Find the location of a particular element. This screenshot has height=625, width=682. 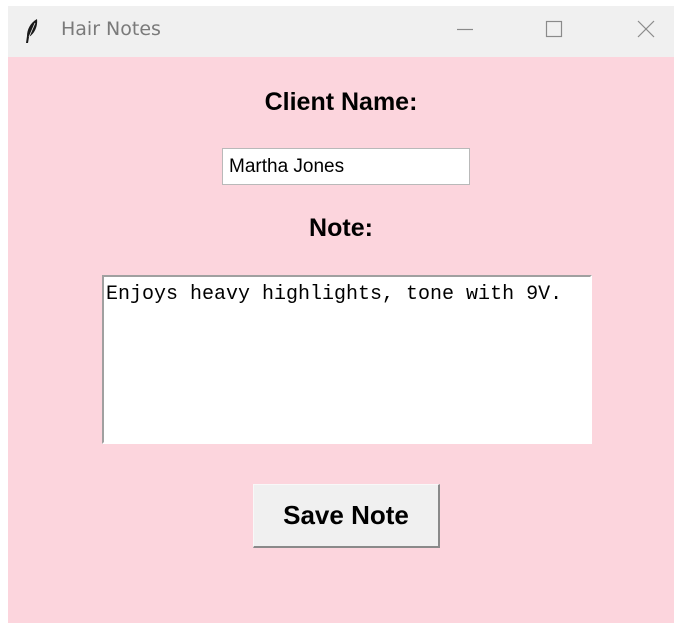

client-name-label: Client Name: is located at coordinates (341, 102).